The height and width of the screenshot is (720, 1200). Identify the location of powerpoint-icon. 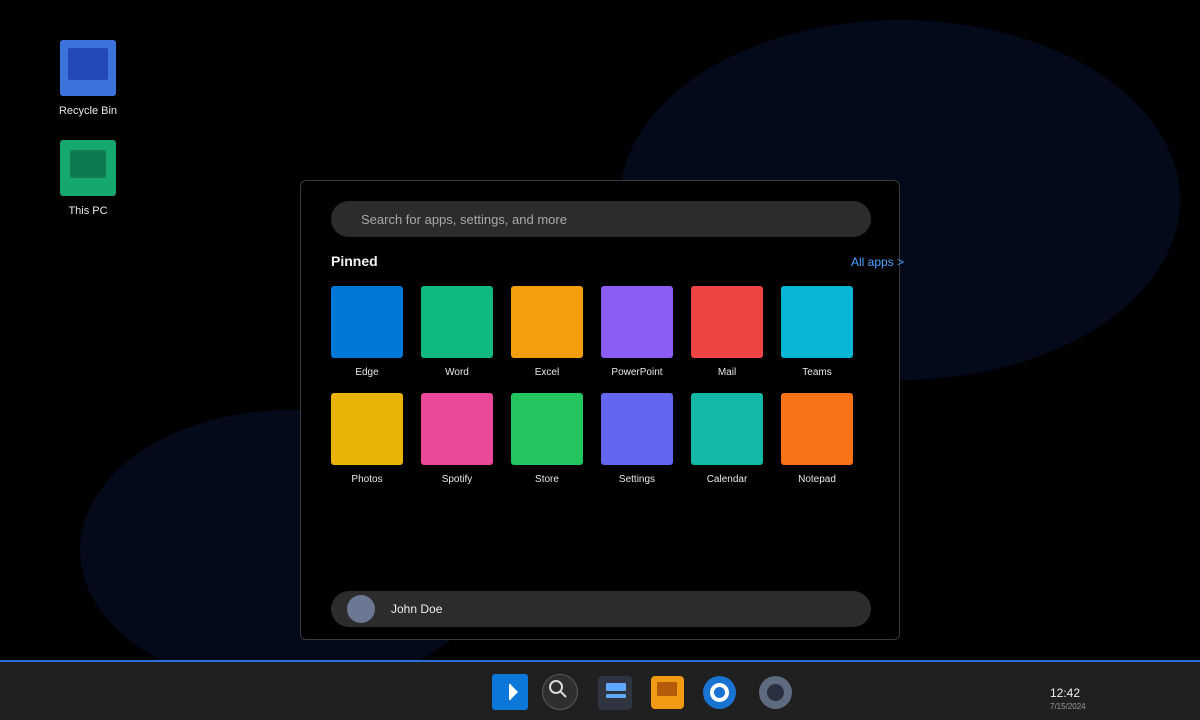
(637, 322).